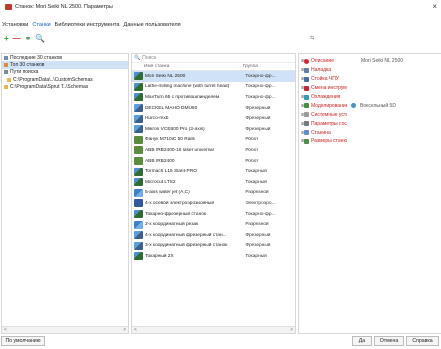  What do you see at coordinates (213, 58) in the screenshot?
I see `search-input: 🔍 Поиск` at bounding box center [213, 58].